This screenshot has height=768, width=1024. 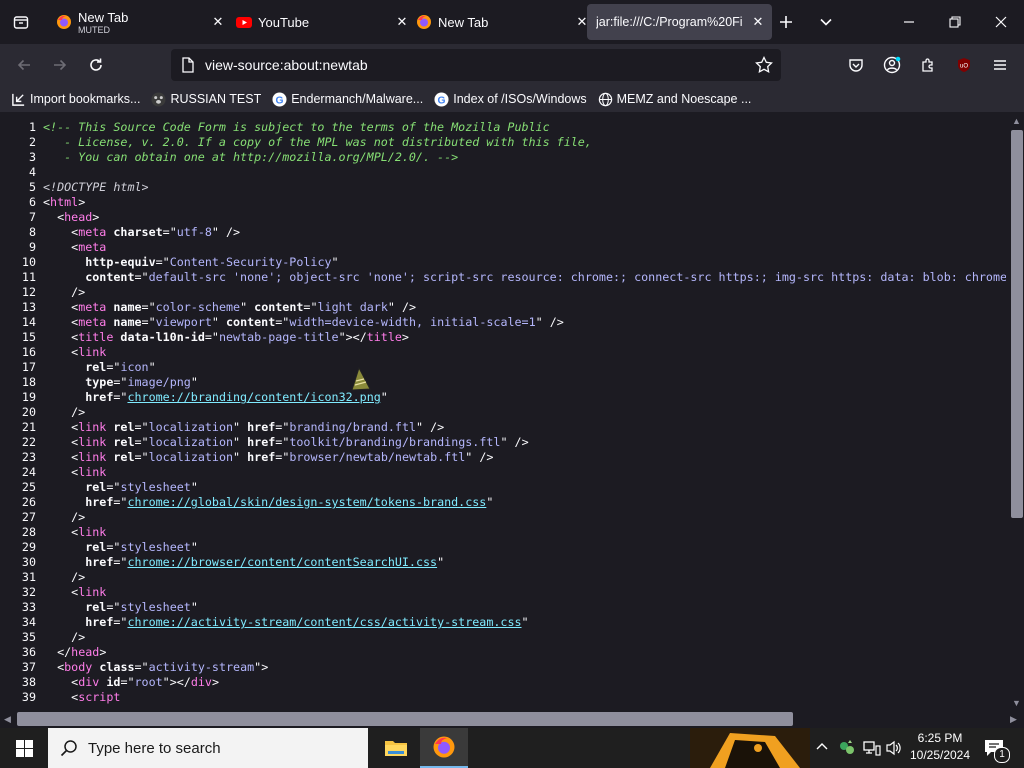 I want to click on close-window-button, so click(x=1001, y=22).